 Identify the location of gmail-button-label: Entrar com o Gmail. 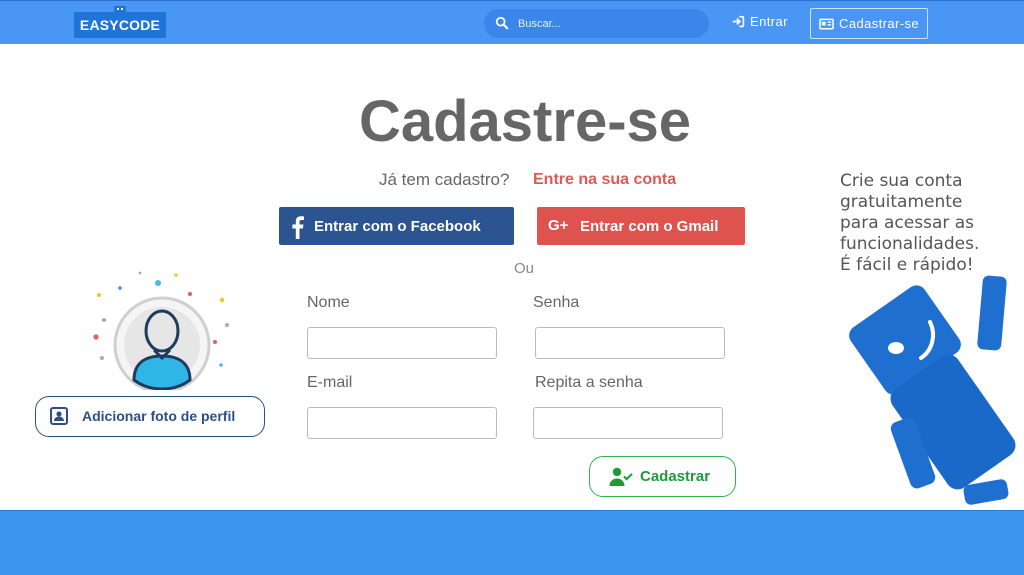
(649, 226).